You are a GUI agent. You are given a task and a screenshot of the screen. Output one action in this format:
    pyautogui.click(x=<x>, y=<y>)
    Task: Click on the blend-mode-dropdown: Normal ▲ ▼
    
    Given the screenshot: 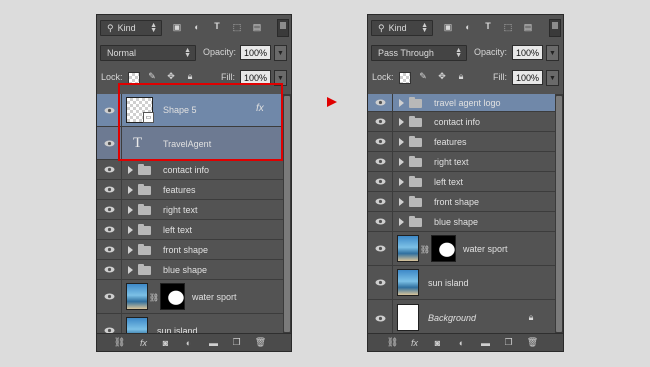 What is the action you would take?
    pyautogui.click(x=148, y=53)
    